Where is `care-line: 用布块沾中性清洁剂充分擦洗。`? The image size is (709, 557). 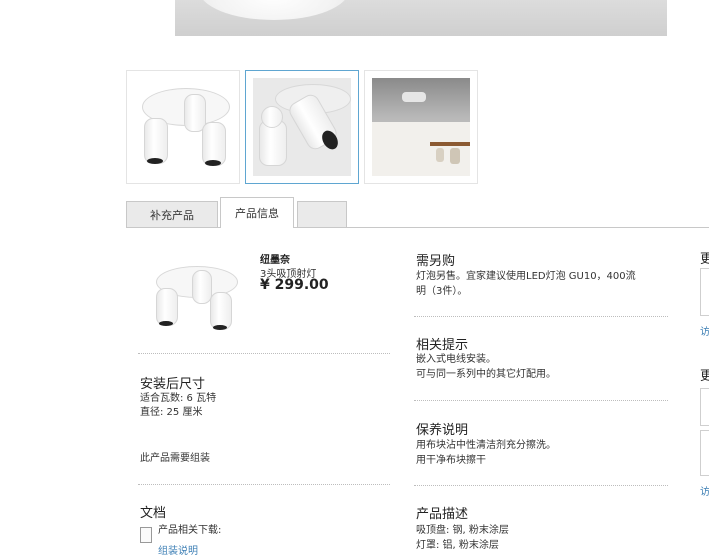
care-line: 用布块沾中性清洁剂充分擦洗。 is located at coordinates (486, 445).